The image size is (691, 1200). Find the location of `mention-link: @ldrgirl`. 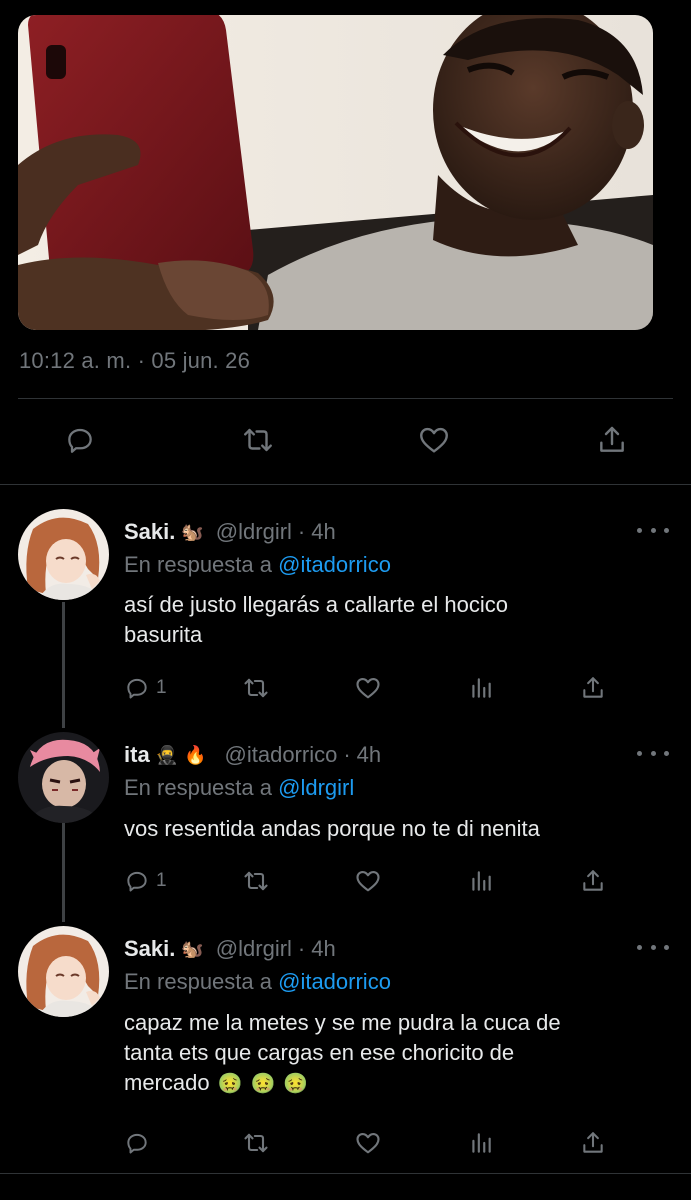

mention-link: @ldrgirl is located at coordinates (316, 787).